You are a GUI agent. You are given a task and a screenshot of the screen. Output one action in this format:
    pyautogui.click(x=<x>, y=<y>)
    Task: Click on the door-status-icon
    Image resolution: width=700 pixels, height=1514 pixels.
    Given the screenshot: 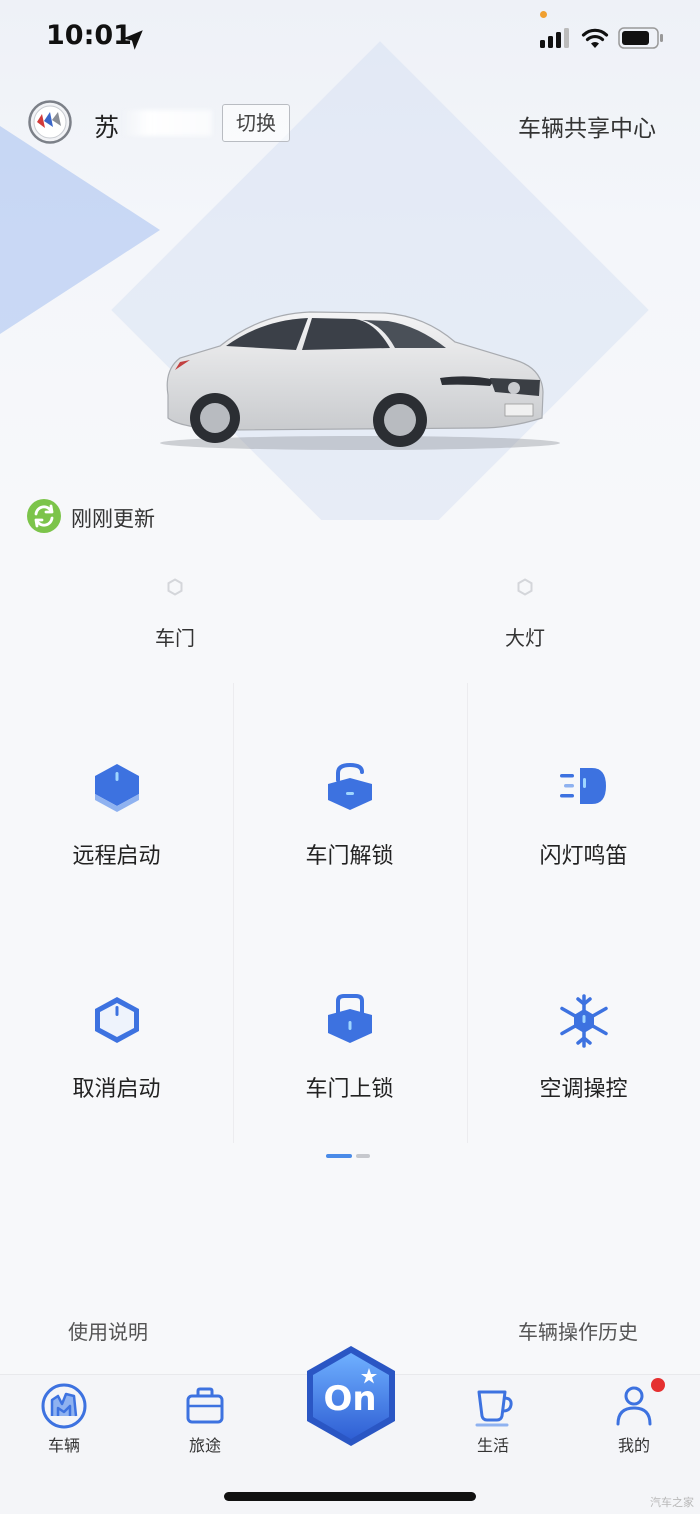 What is the action you would take?
    pyautogui.click(x=175, y=587)
    